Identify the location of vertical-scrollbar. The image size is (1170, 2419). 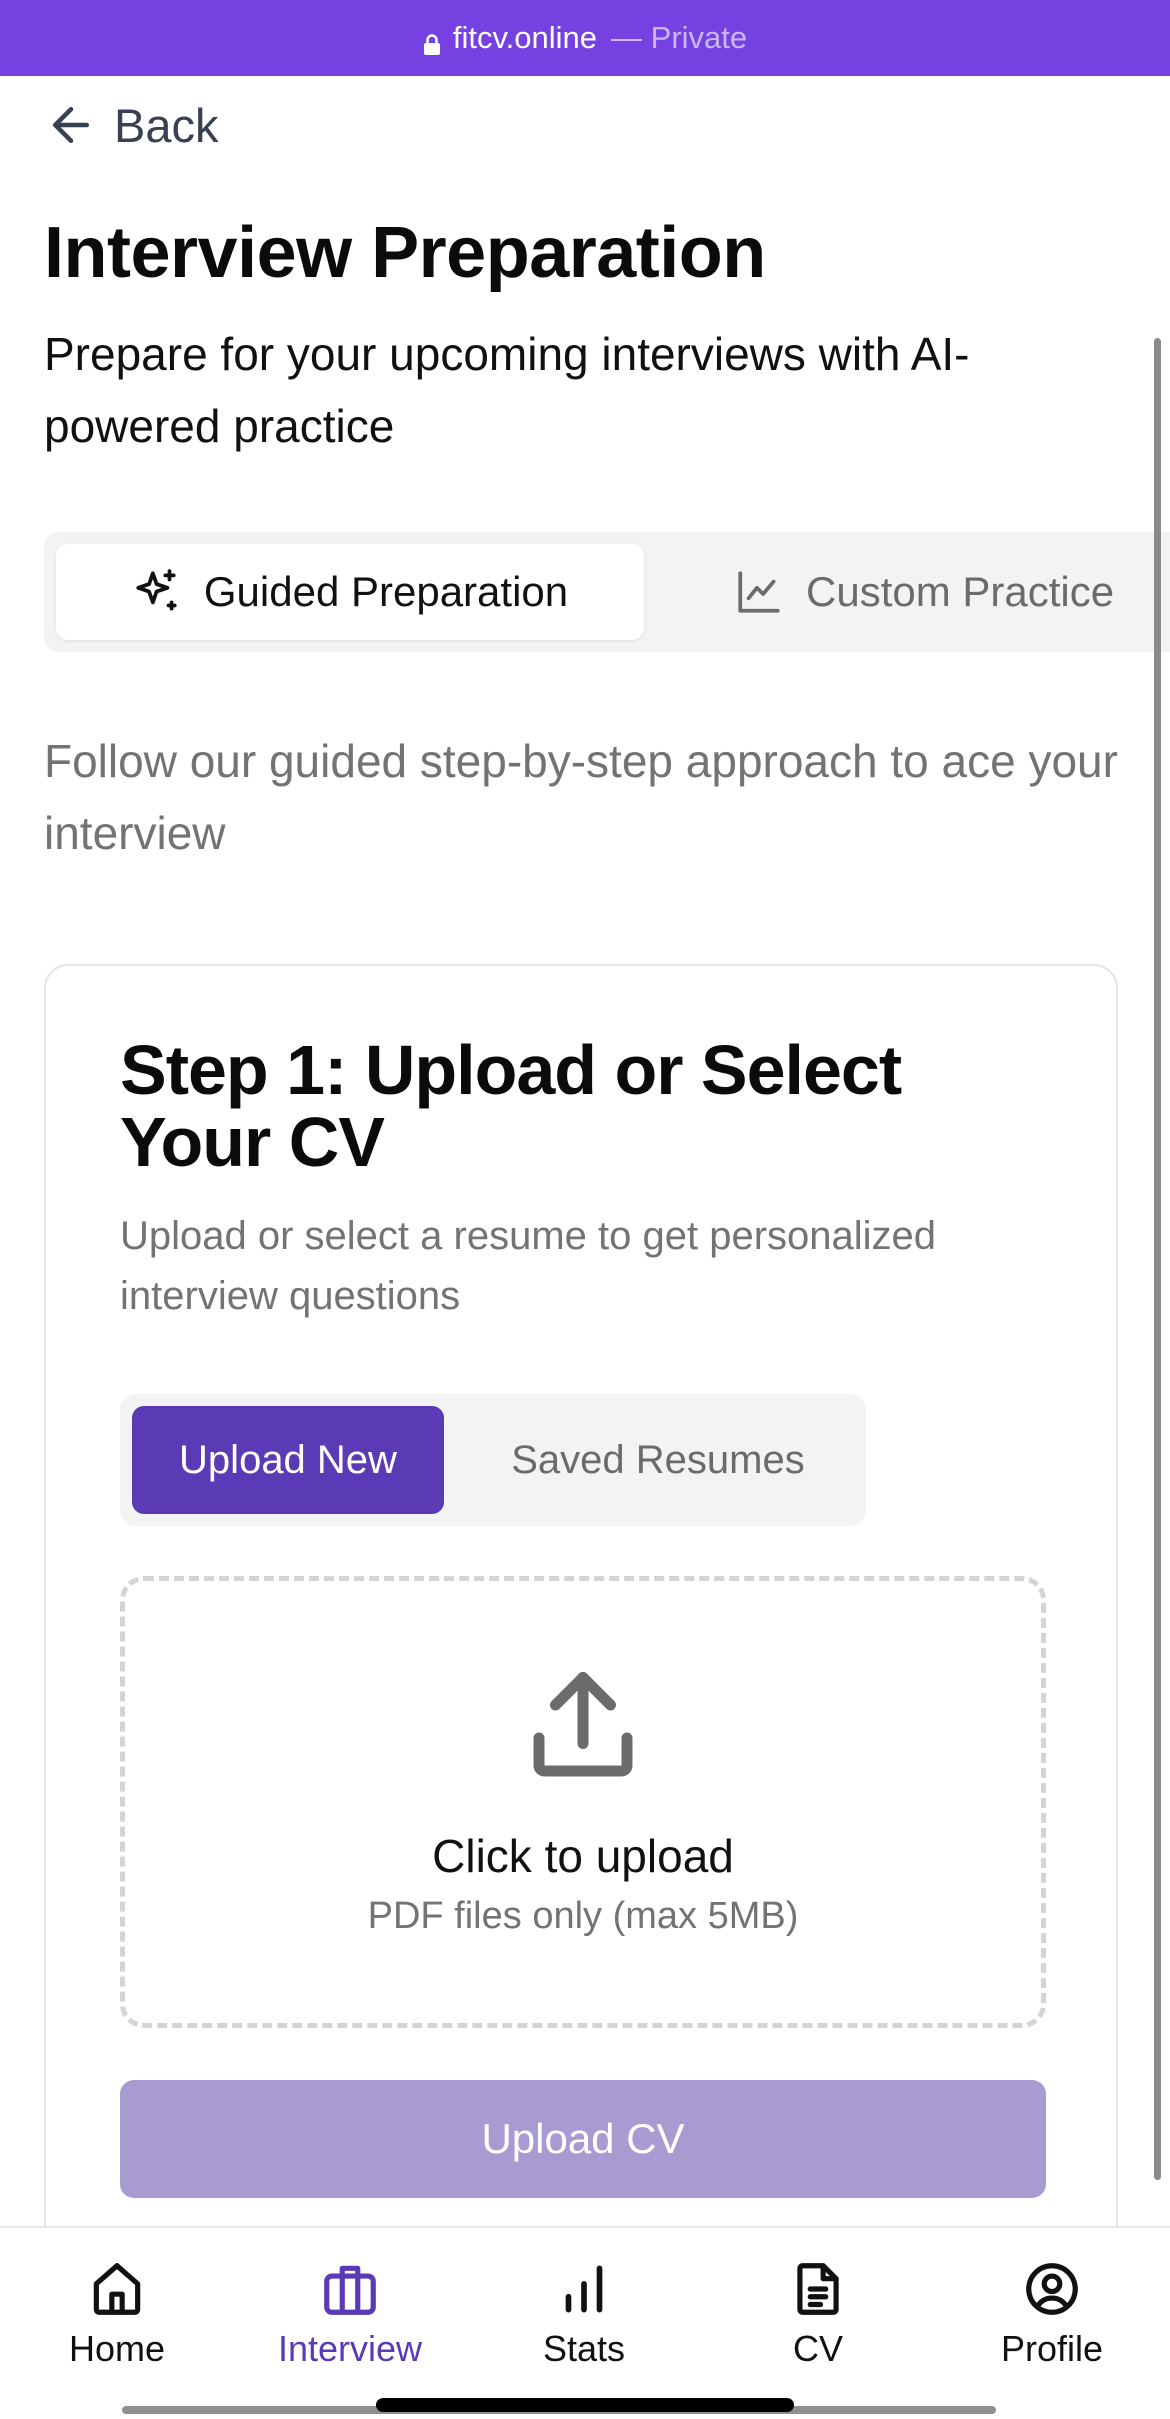
(1157, 1259).